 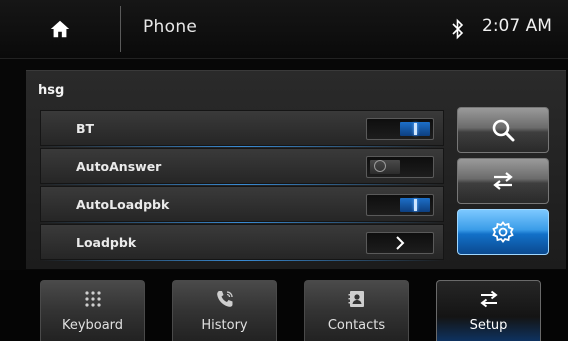 What do you see at coordinates (224, 310) in the screenshot?
I see `tab-history: History` at bounding box center [224, 310].